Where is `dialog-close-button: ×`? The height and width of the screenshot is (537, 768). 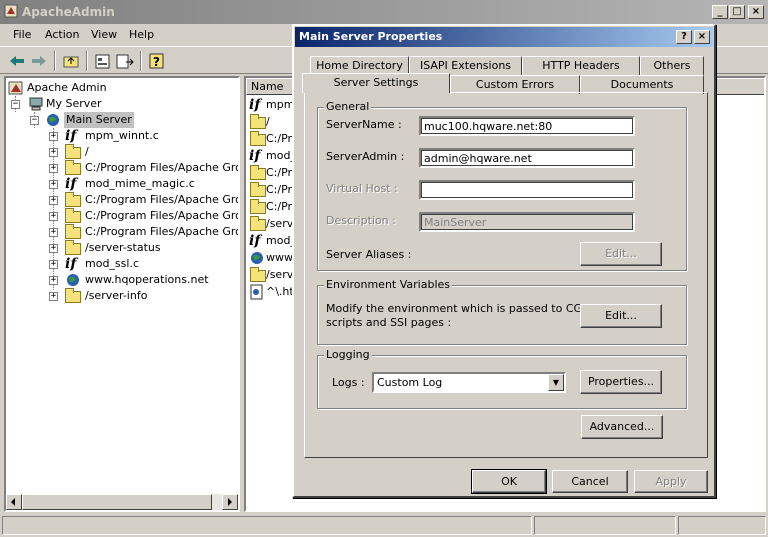 dialog-close-button: × is located at coordinates (702, 37).